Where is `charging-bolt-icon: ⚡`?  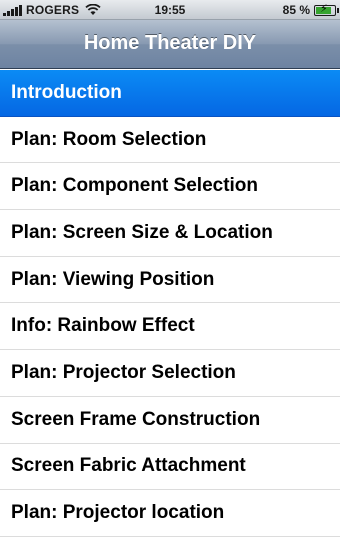 charging-bolt-icon: ⚡ is located at coordinates (324, 8).